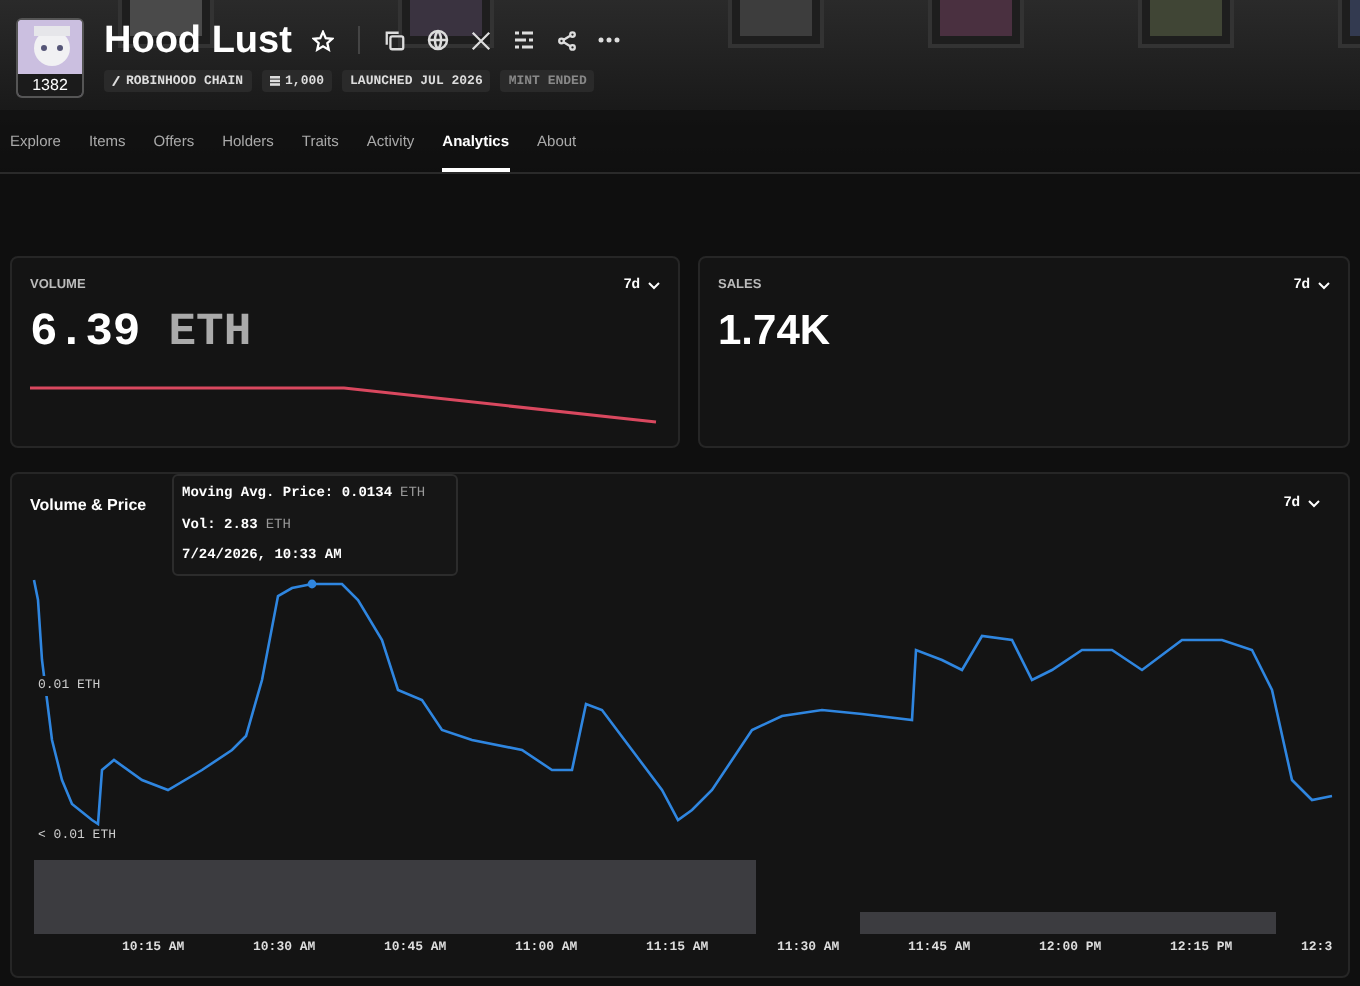 This screenshot has width=1360, height=986. Describe the element at coordinates (210, 332) in the screenshot. I see `stat-unit: ETH` at that location.